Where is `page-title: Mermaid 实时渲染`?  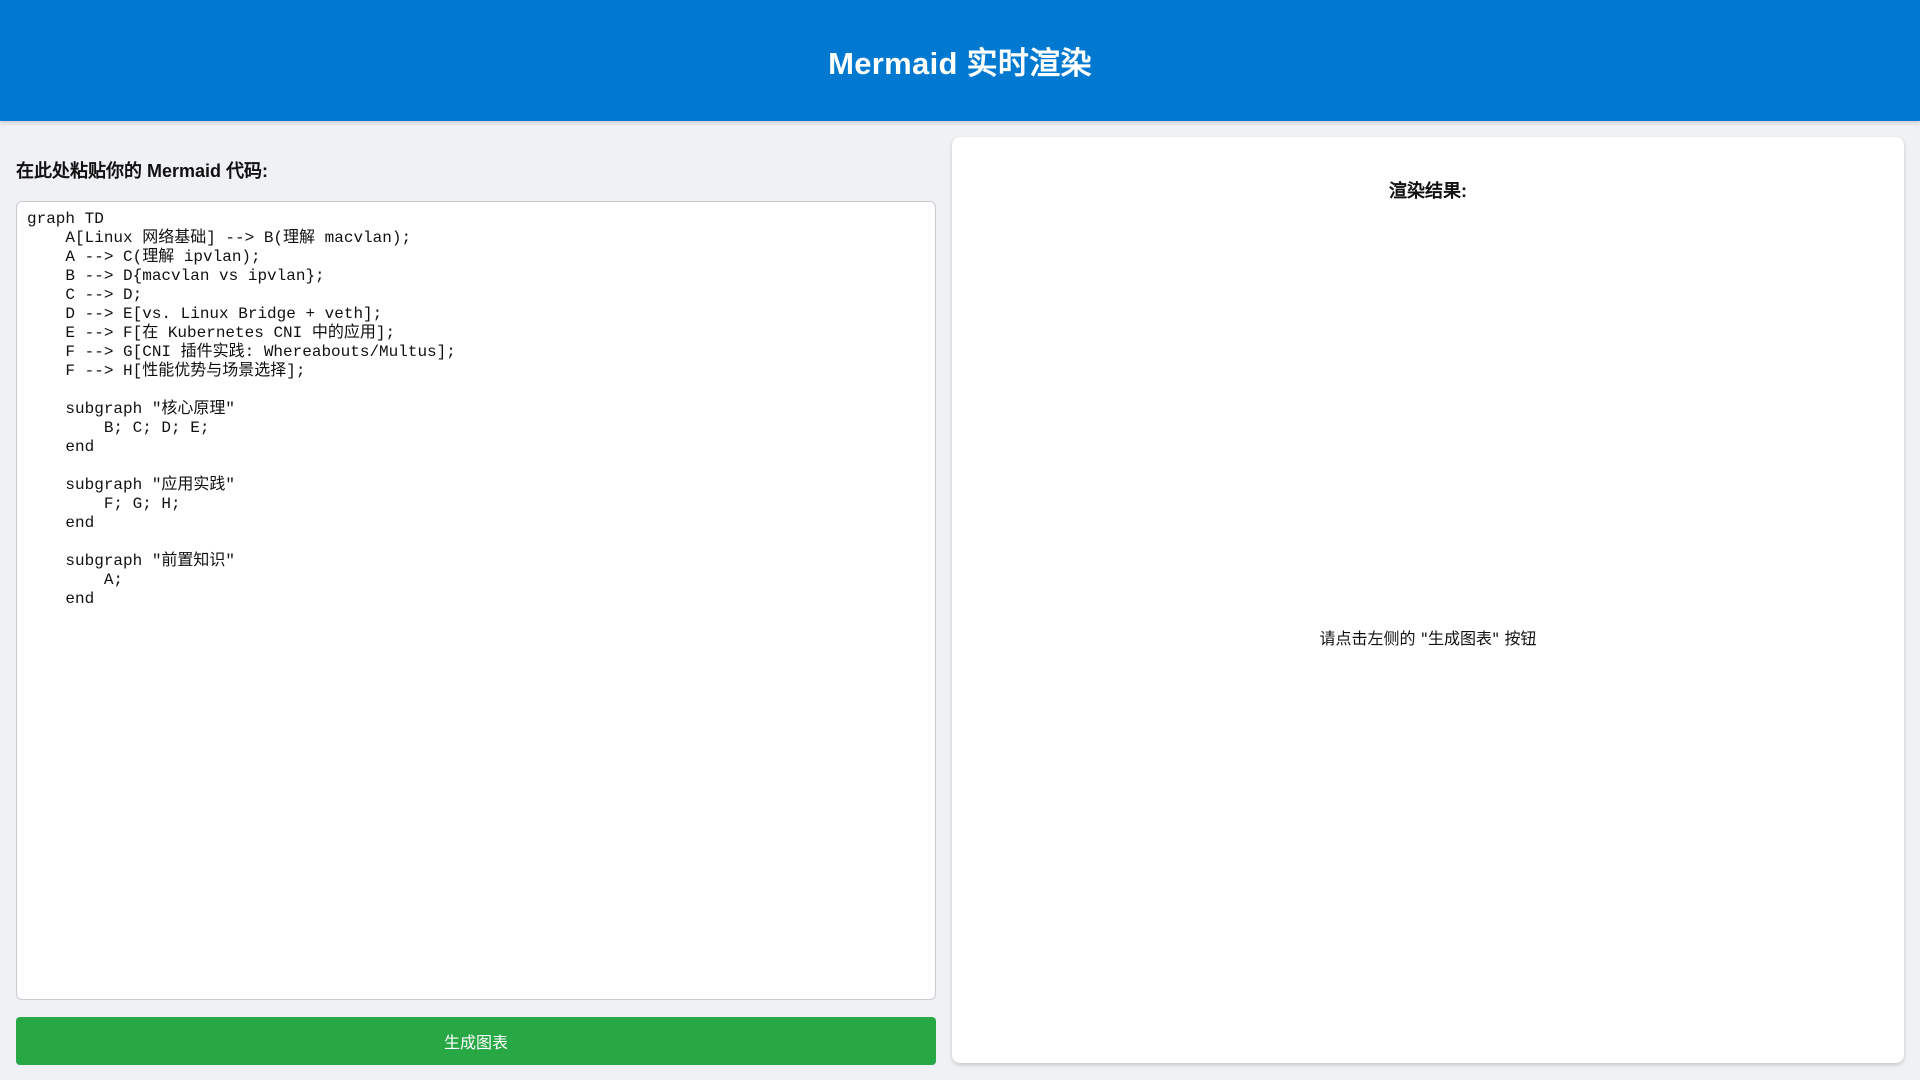 page-title: Mermaid 实时渲染 is located at coordinates (960, 63).